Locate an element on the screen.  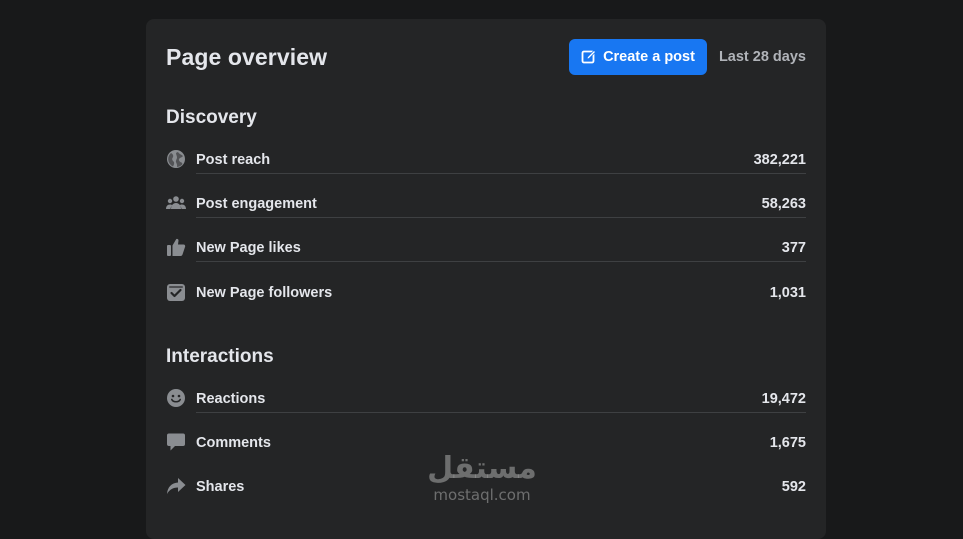
metric-row-reactions: Reactions 19,472 is located at coordinates (486, 398).